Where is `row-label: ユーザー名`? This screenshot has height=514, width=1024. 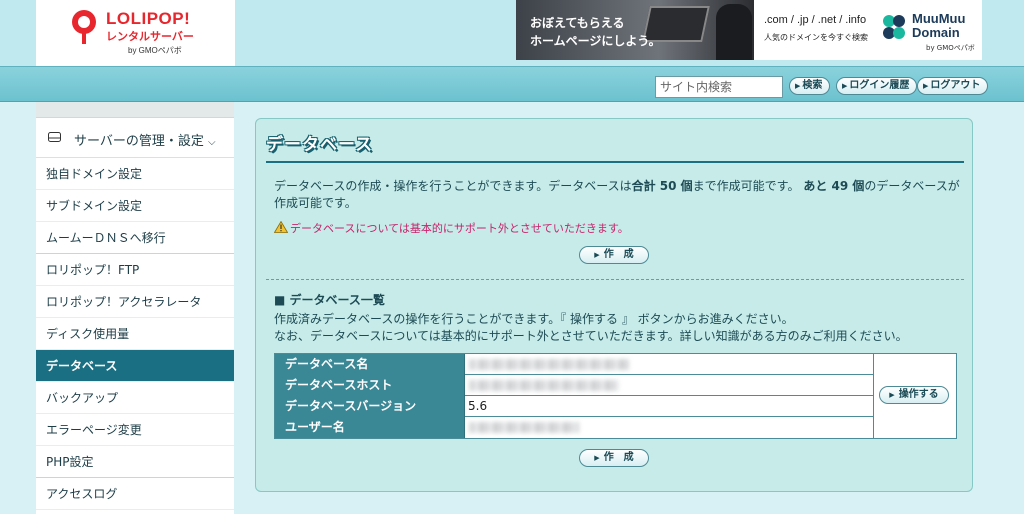
row-label: ユーザー名 is located at coordinates (370, 427).